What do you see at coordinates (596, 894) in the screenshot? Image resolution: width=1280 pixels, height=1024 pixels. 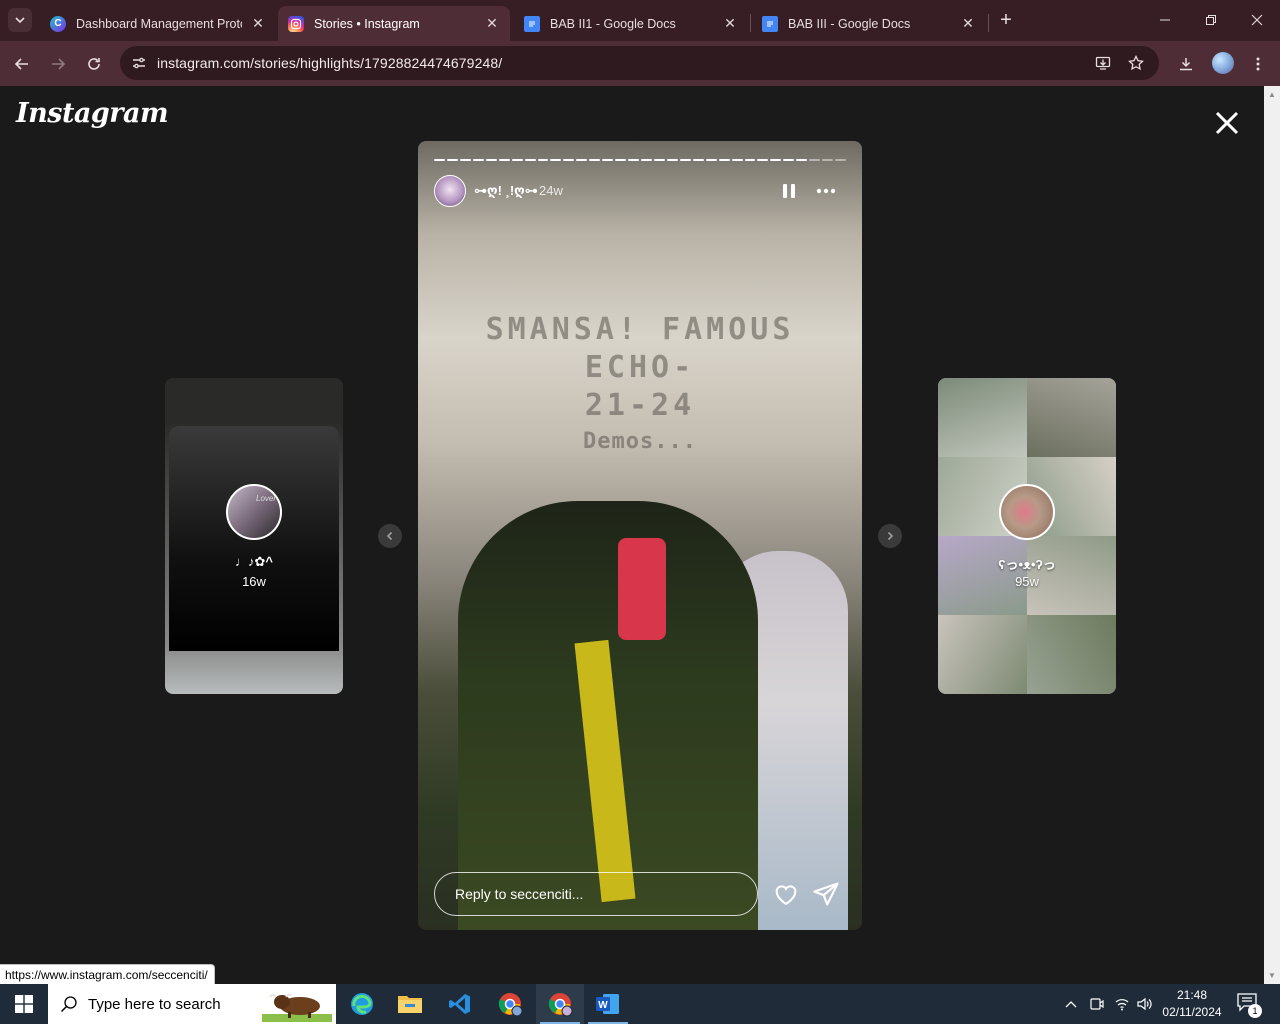 I see `reply-input` at bounding box center [596, 894].